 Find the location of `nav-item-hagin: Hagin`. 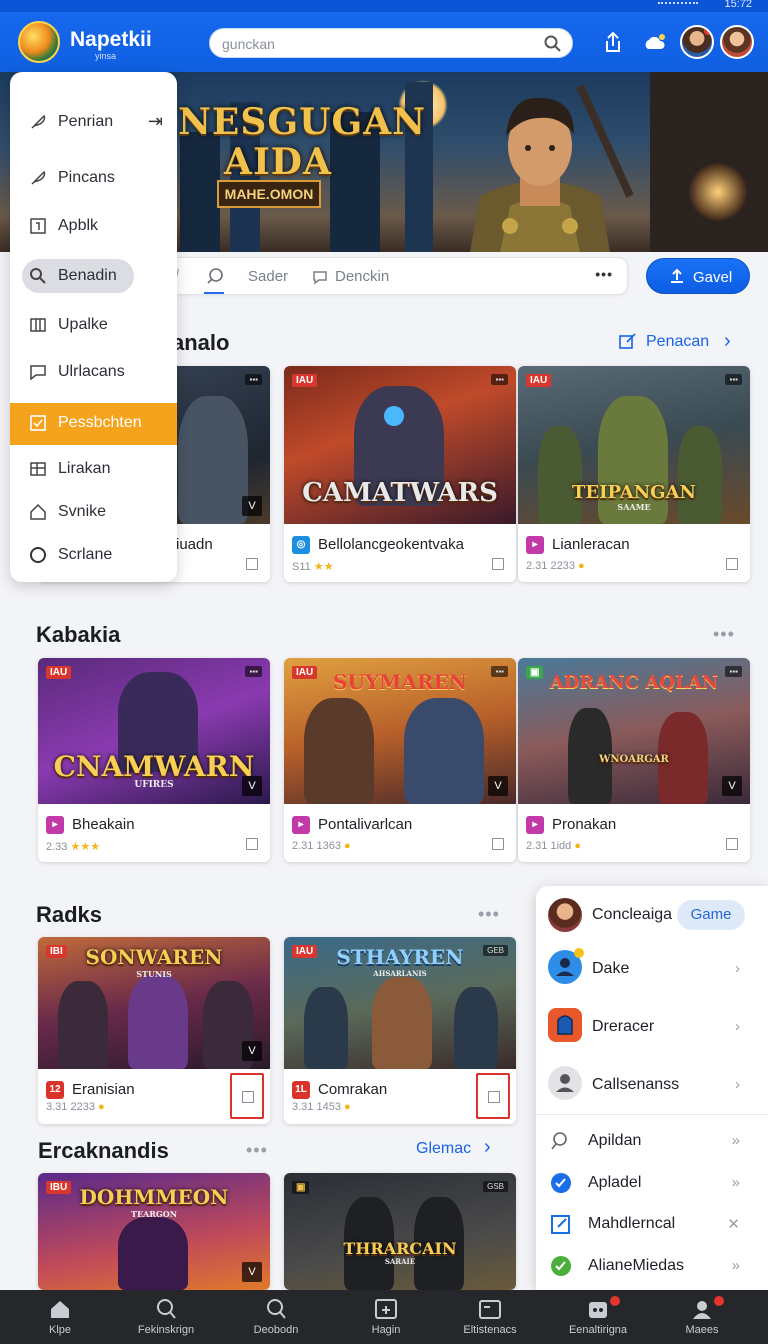

nav-item-hagin: Hagin is located at coordinates (386, 1317).